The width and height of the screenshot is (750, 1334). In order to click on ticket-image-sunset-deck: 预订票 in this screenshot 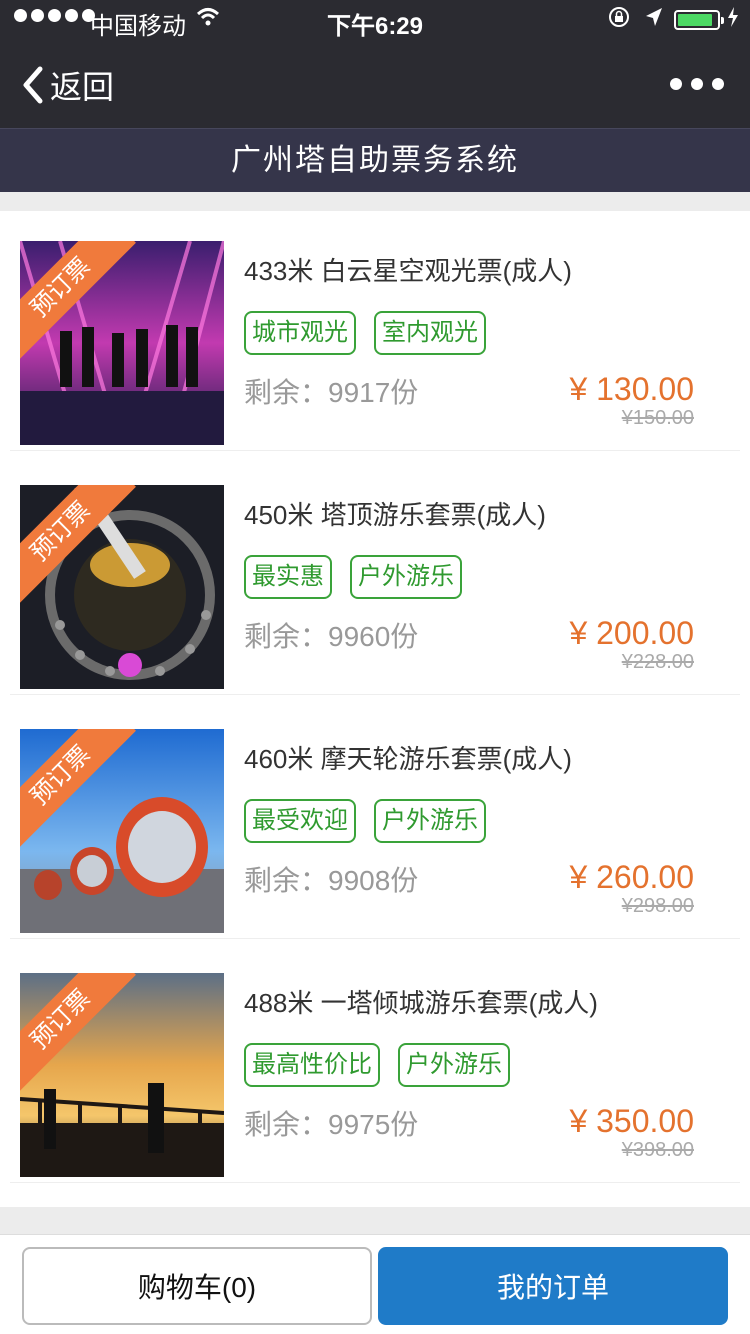, I will do `click(122, 1075)`.